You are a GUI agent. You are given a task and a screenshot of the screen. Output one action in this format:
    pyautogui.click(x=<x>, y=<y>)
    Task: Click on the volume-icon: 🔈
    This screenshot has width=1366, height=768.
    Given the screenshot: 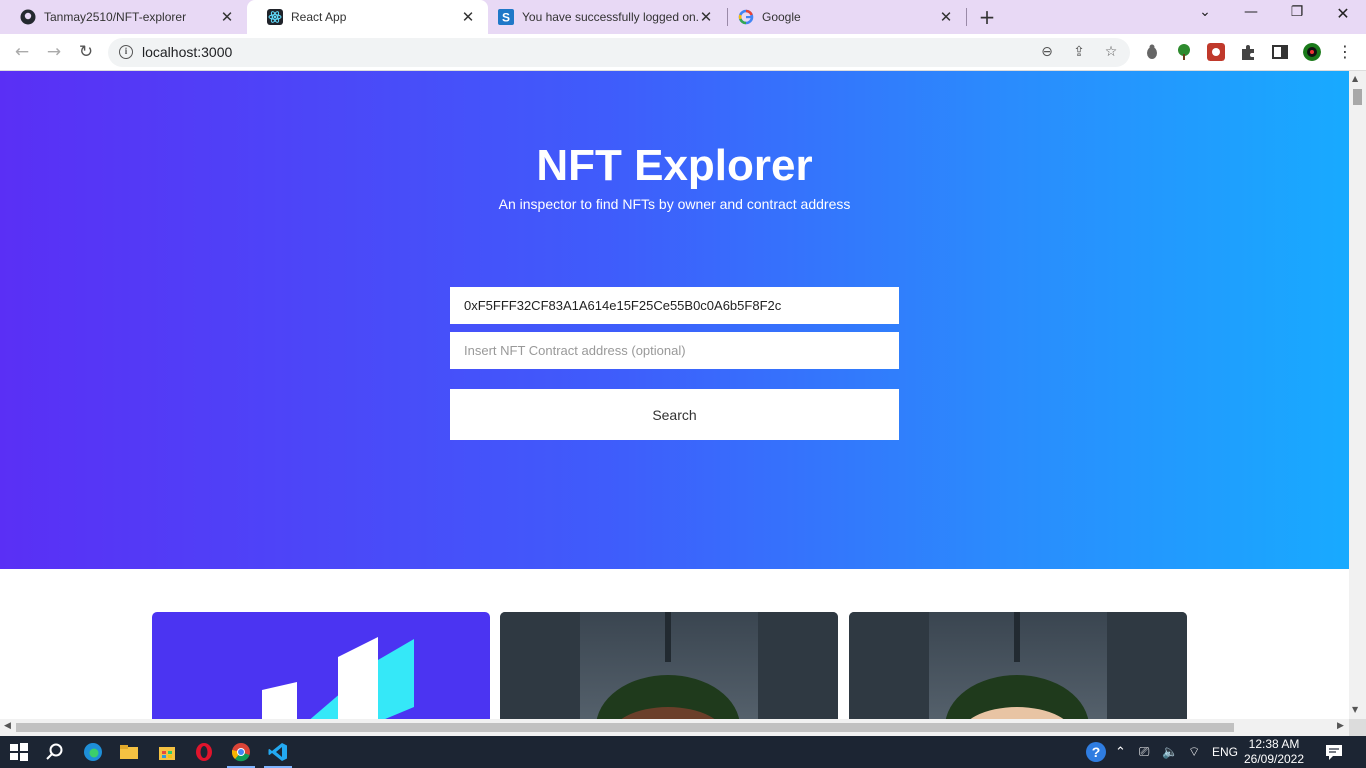 What is the action you would take?
    pyautogui.click(x=1170, y=752)
    